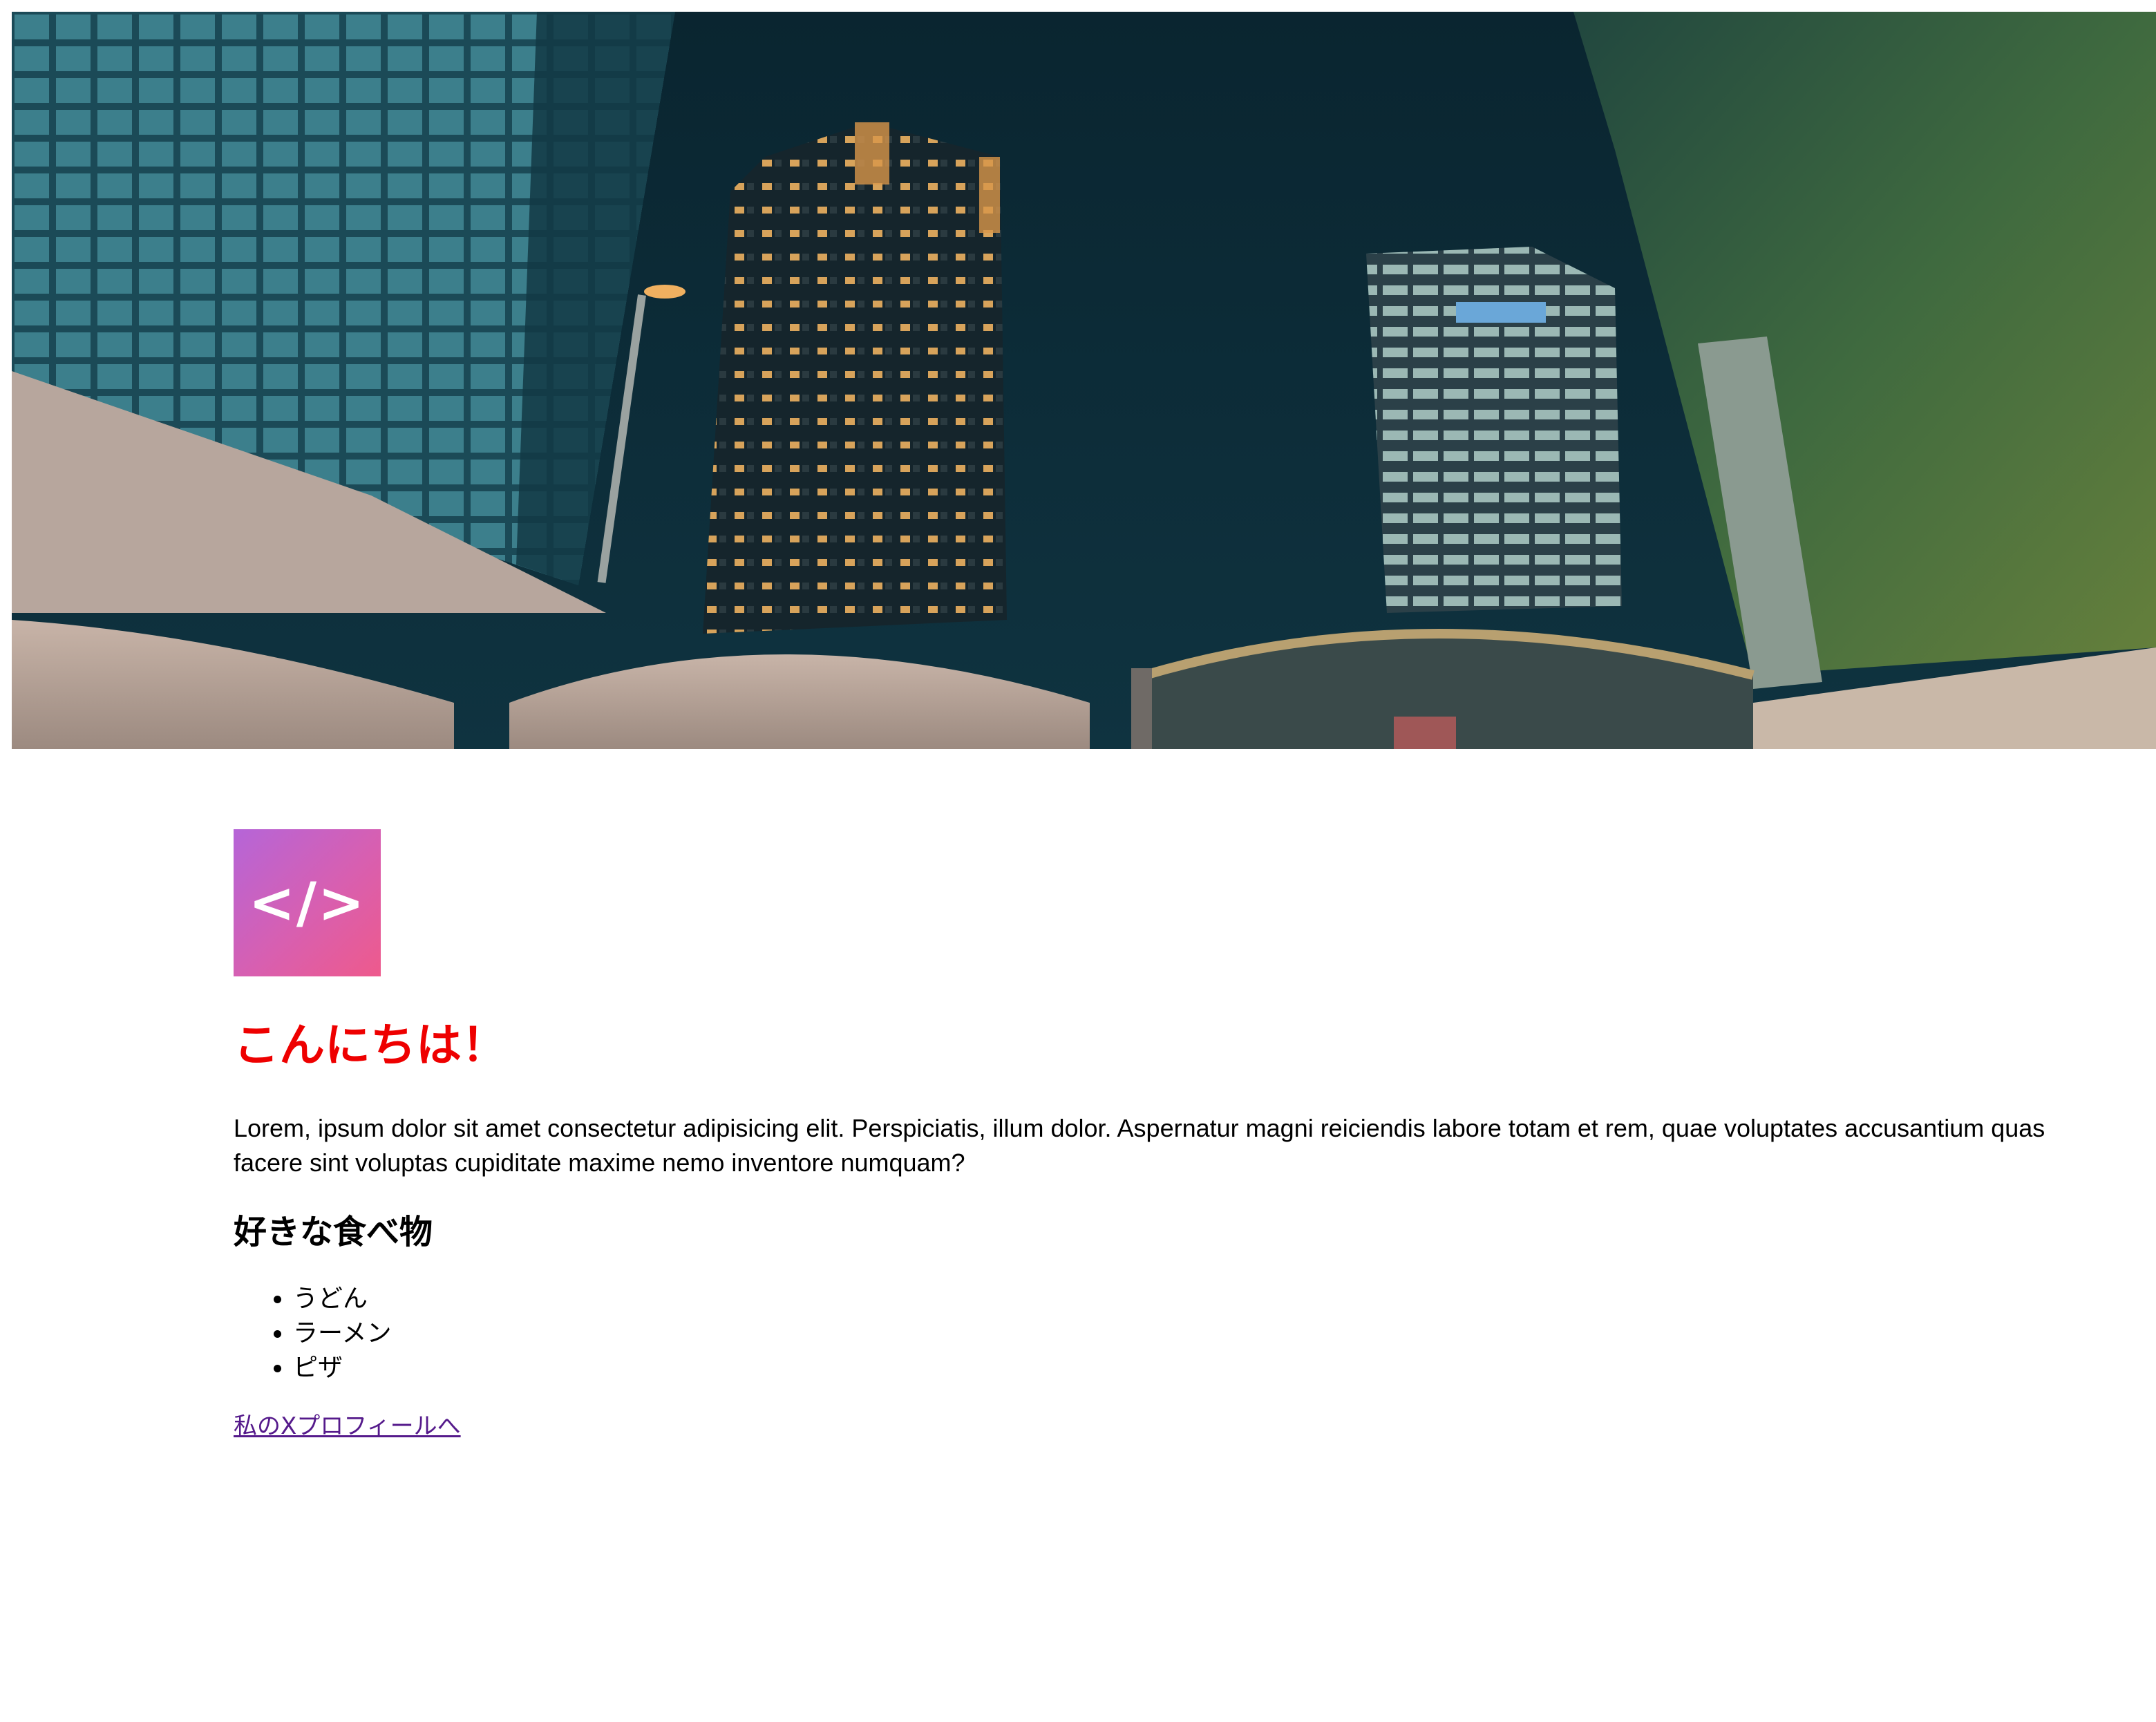 Image resolution: width=2156 pixels, height=1722 pixels. I want to click on list-item: ピザ, so click(1182, 1368).